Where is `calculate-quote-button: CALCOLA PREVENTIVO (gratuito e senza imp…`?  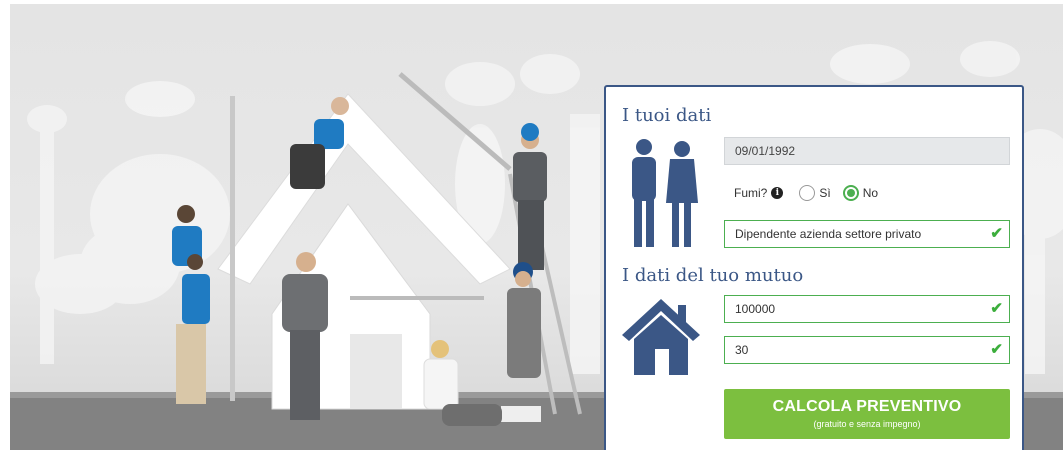 calculate-quote-button: CALCOLA PREVENTIVO (gratuito e senza imp… is located at coordinates (867, 414).